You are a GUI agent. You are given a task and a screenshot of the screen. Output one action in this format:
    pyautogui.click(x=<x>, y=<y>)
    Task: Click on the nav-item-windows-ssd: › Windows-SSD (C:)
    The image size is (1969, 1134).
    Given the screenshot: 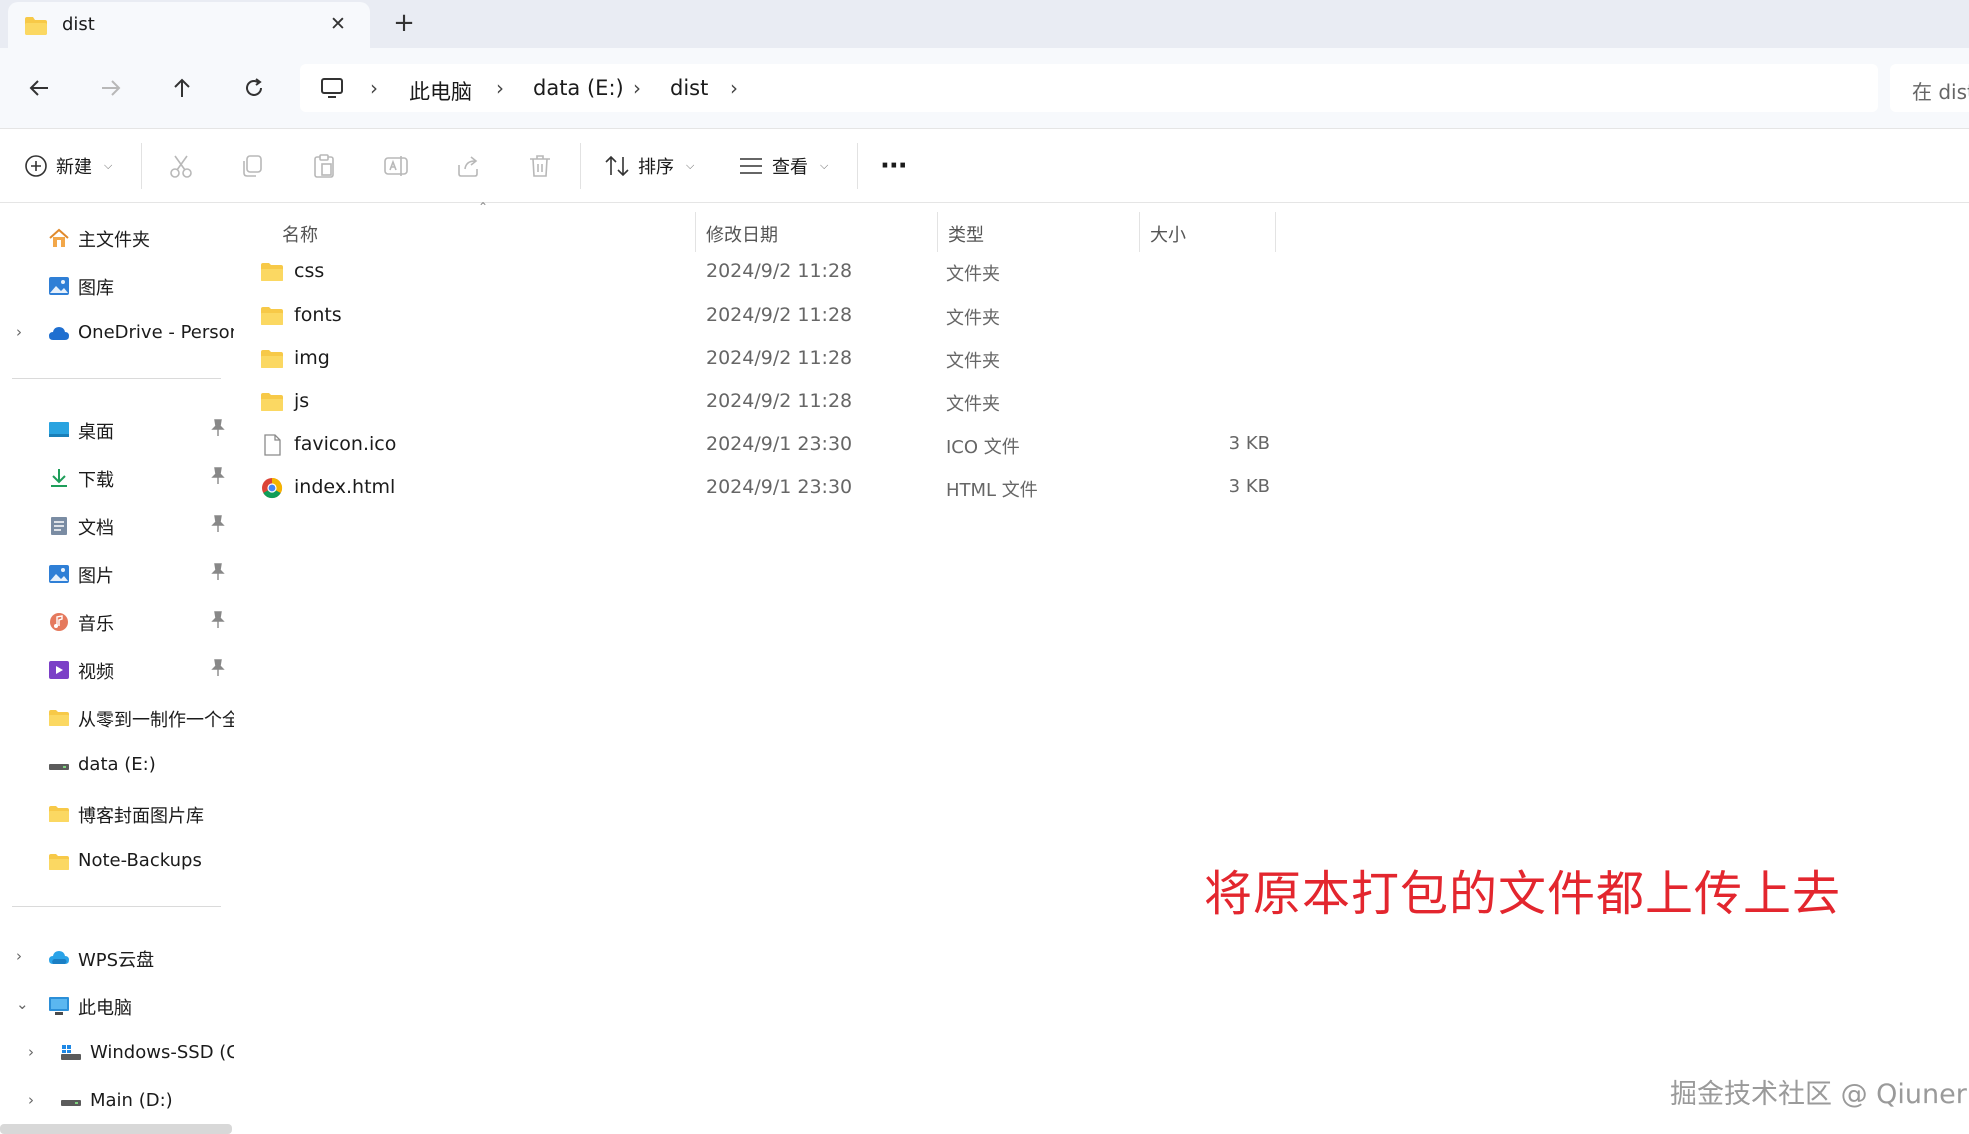 What is the action you would take?
    pyautogui.click(x=117, y=1054)
    